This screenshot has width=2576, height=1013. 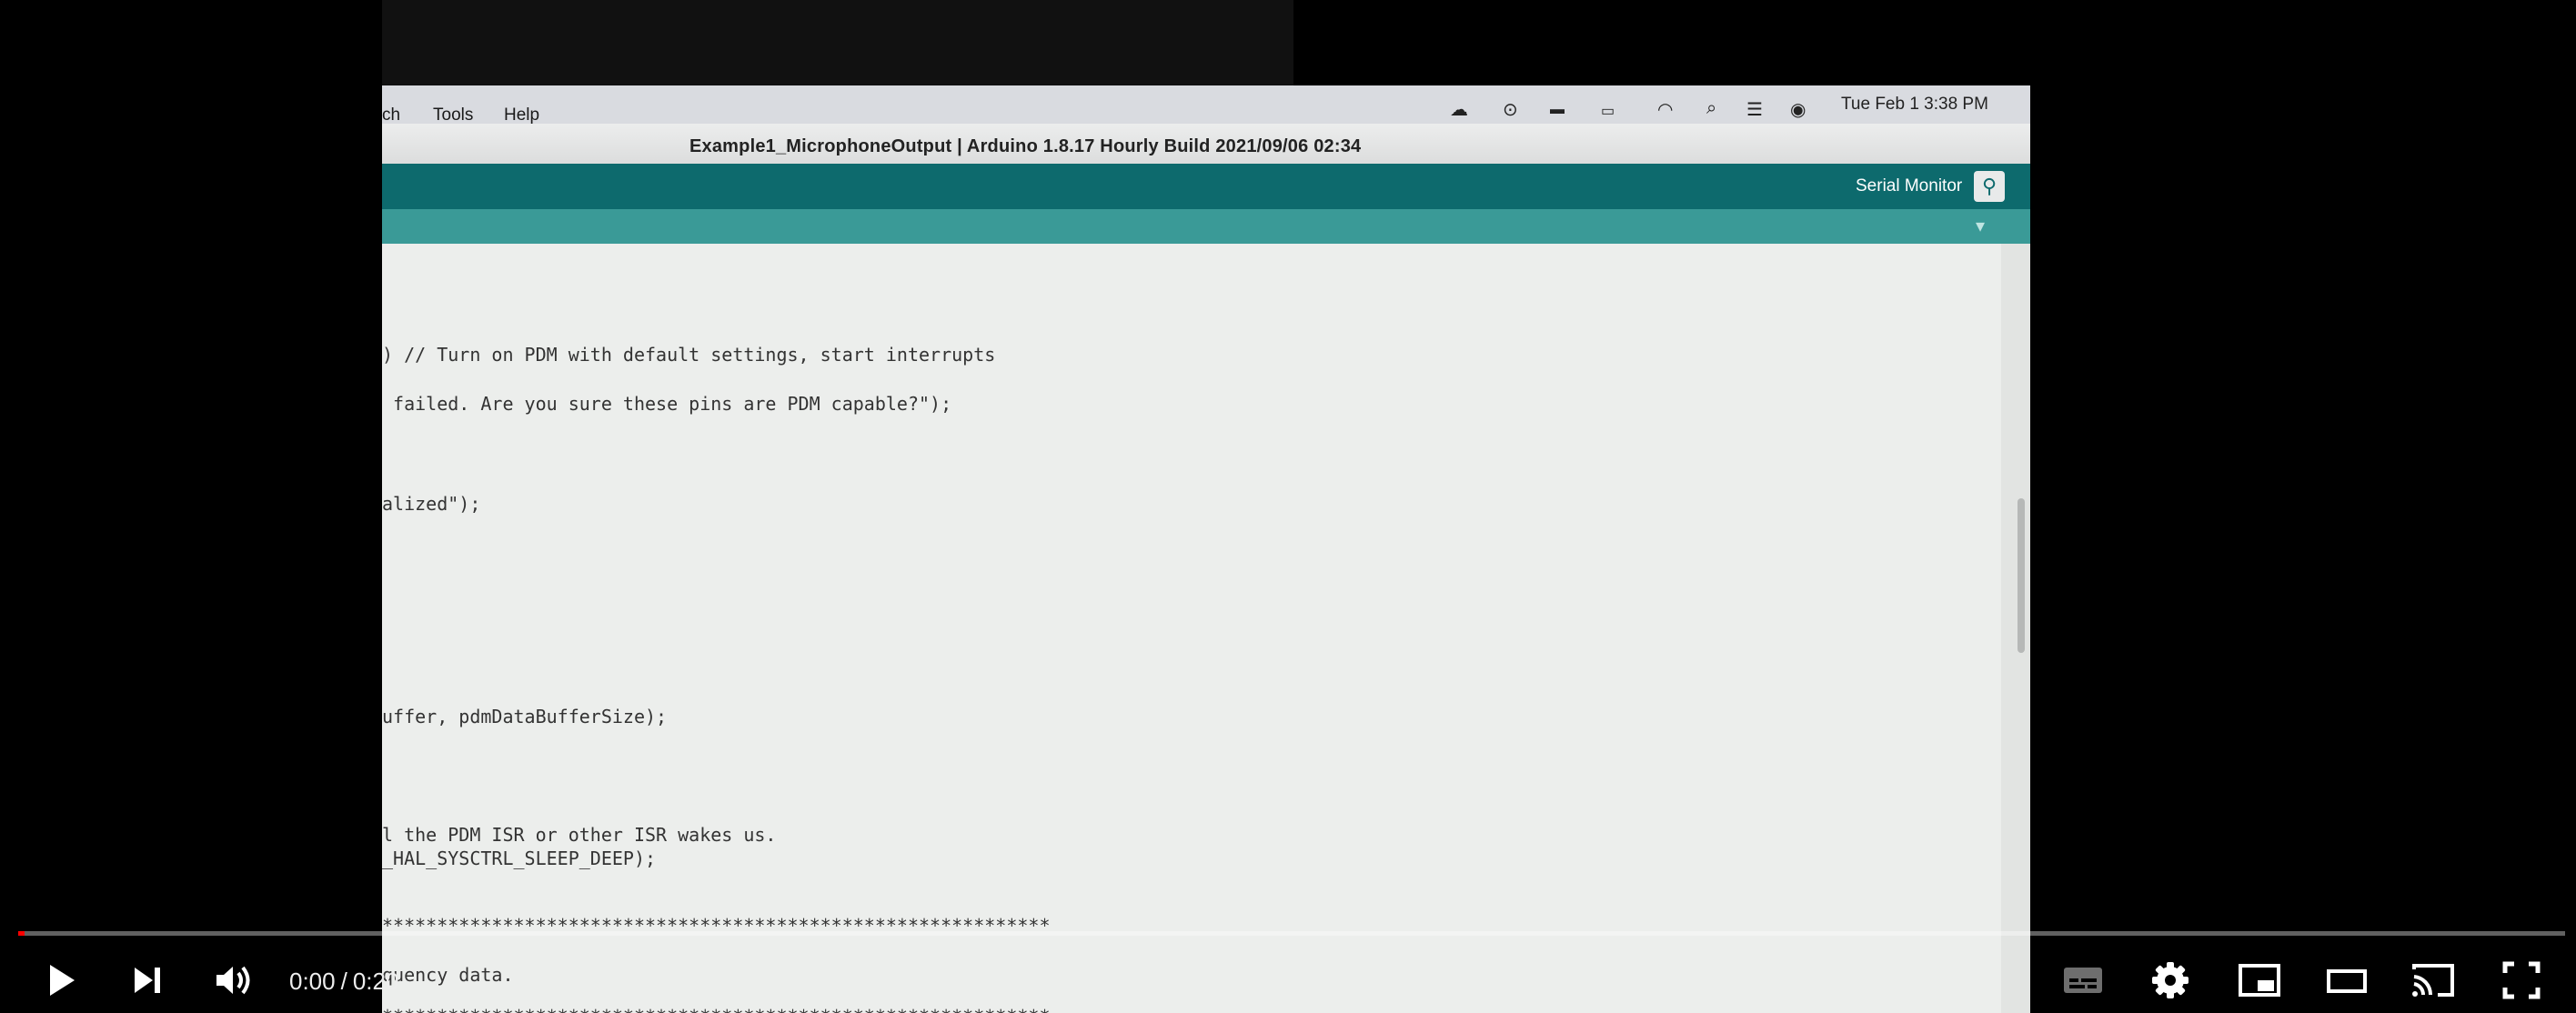 What do you see at coordinates (1909, 186) in the screenshot?
I see `serial-monitor-label: Serial Monitor` at bounding box center [1909, 186].